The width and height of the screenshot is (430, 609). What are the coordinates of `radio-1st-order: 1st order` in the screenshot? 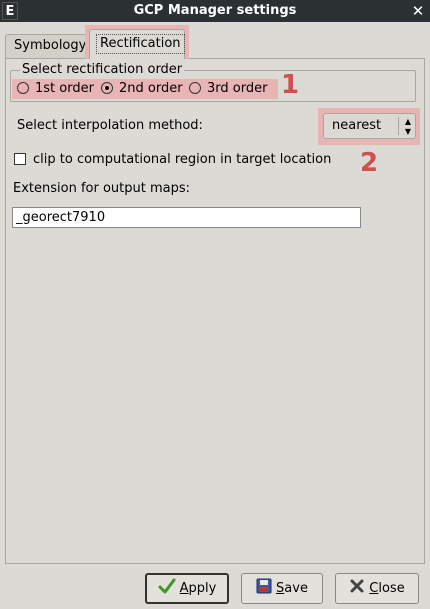 It's located at (55, 89).